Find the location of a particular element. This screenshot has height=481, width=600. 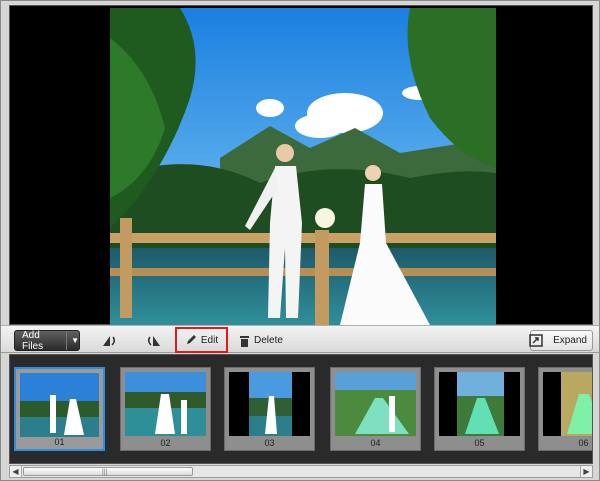

pencil-icon is located at coordinates (191, 340).